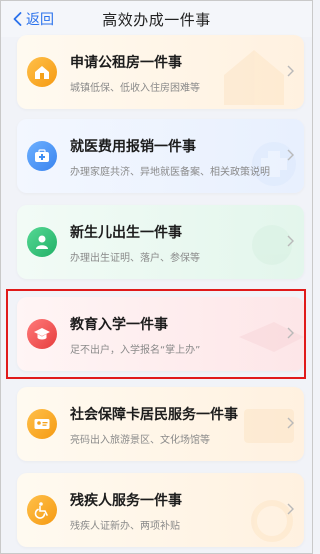 Image resolution: width=320 pixels, height=554 pixels. Describe the element at coordinates (42, 72) in the screenshot. I see `house-icon` at that location.